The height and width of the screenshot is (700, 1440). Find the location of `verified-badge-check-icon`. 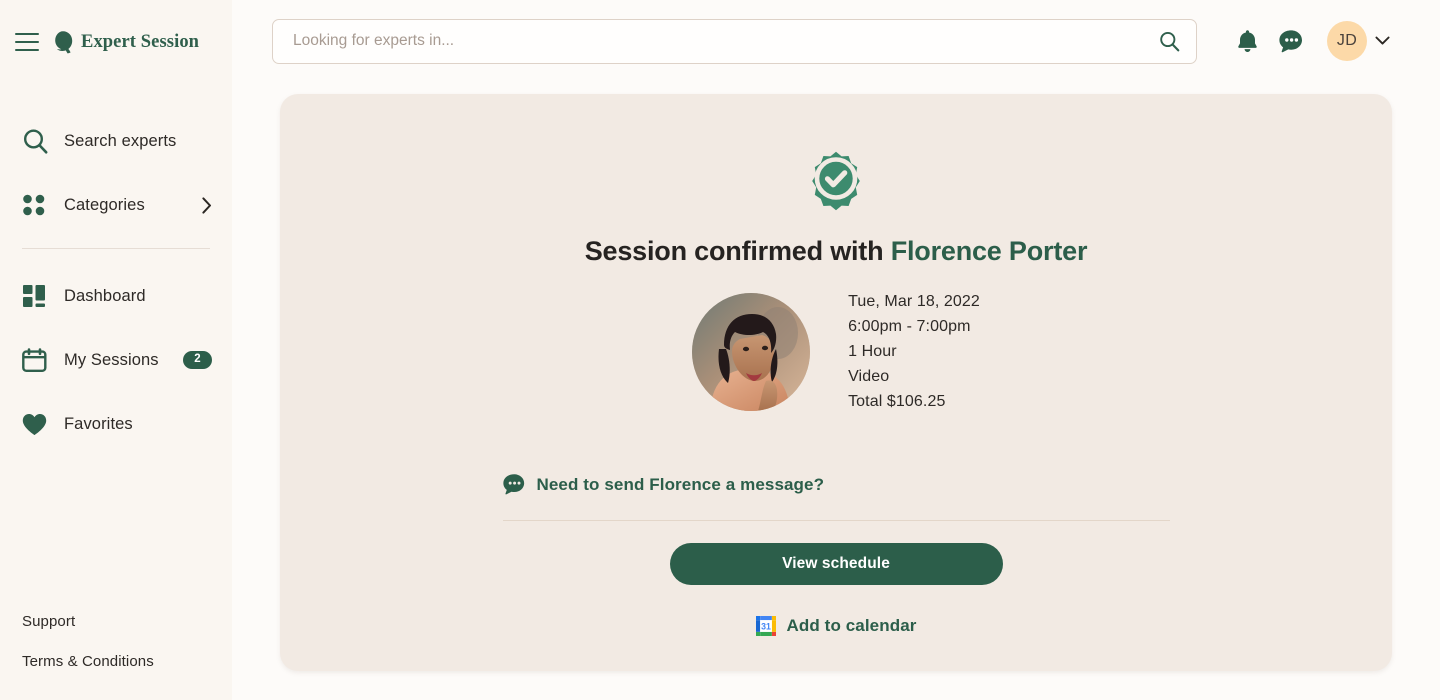

verified-badge-check-icon is located at coordinates (836, 181).